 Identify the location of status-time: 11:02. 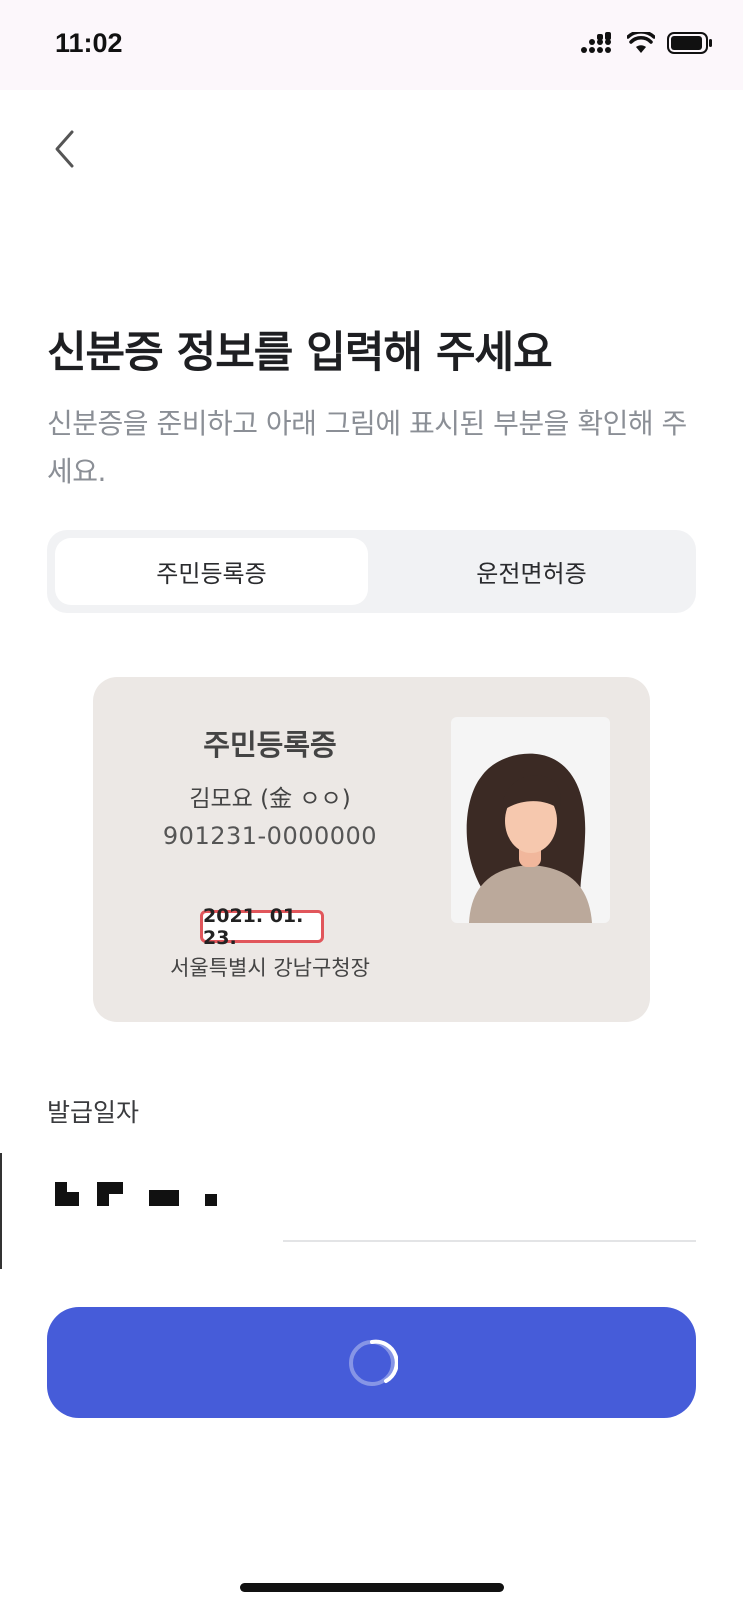
(89, 43).